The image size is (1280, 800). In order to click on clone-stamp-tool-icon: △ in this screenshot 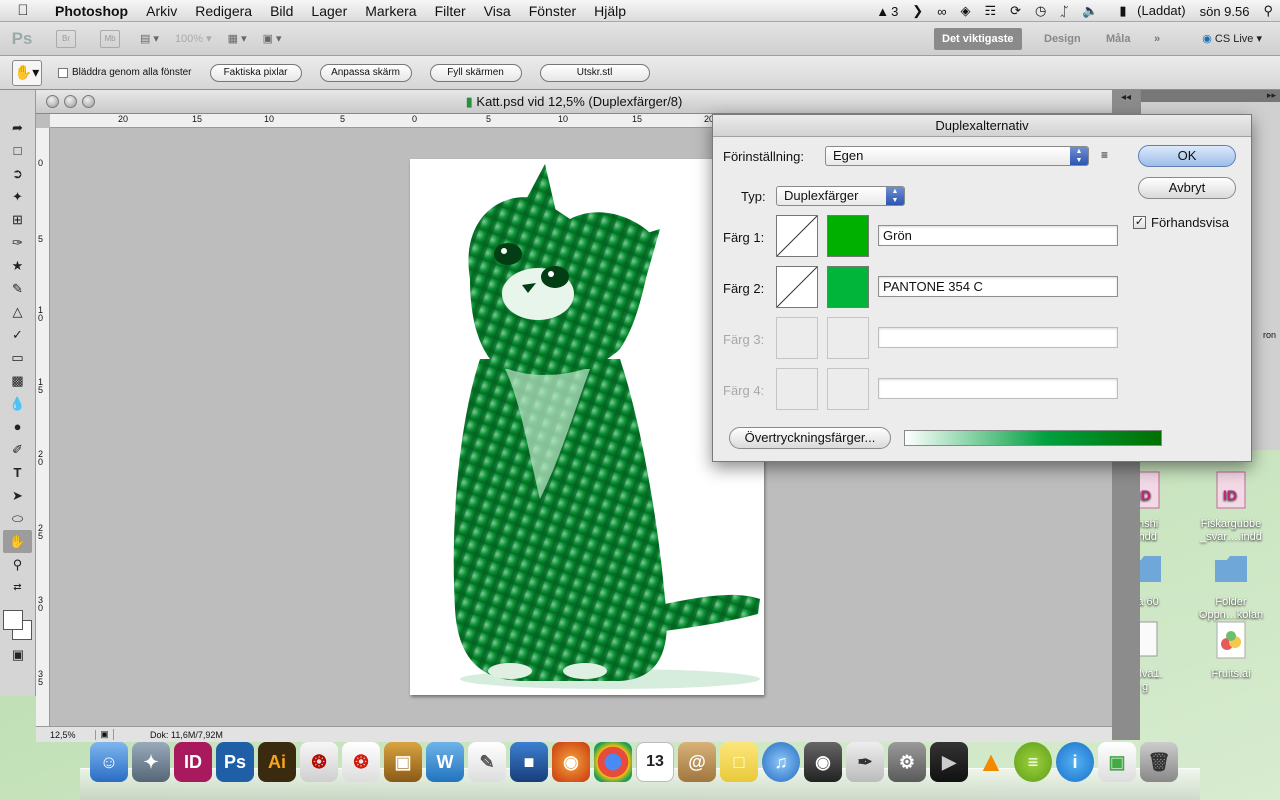, I will do `click(17, 311)`.